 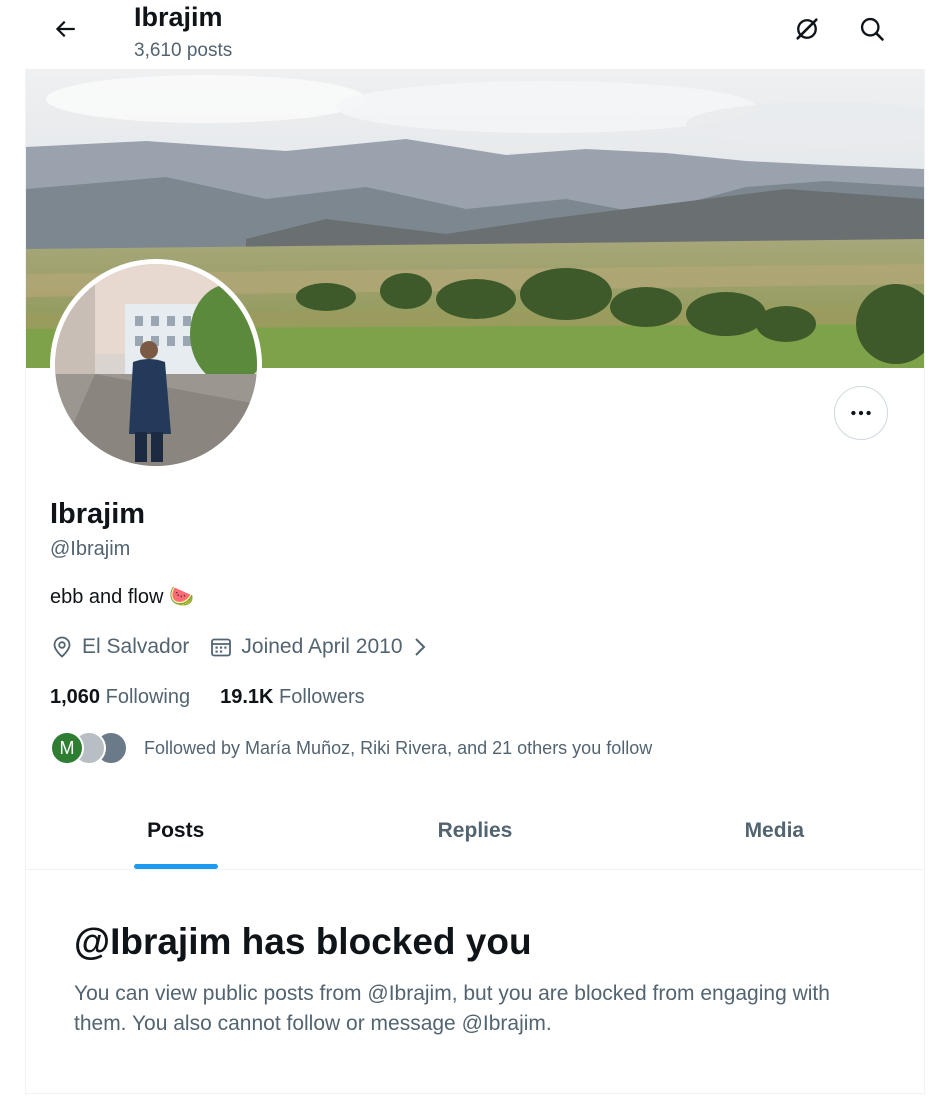 What do you see at coordinates (247, 697) in the screenshot?
I see `followers-count: 19.1K` at bounding box center [247, 697].